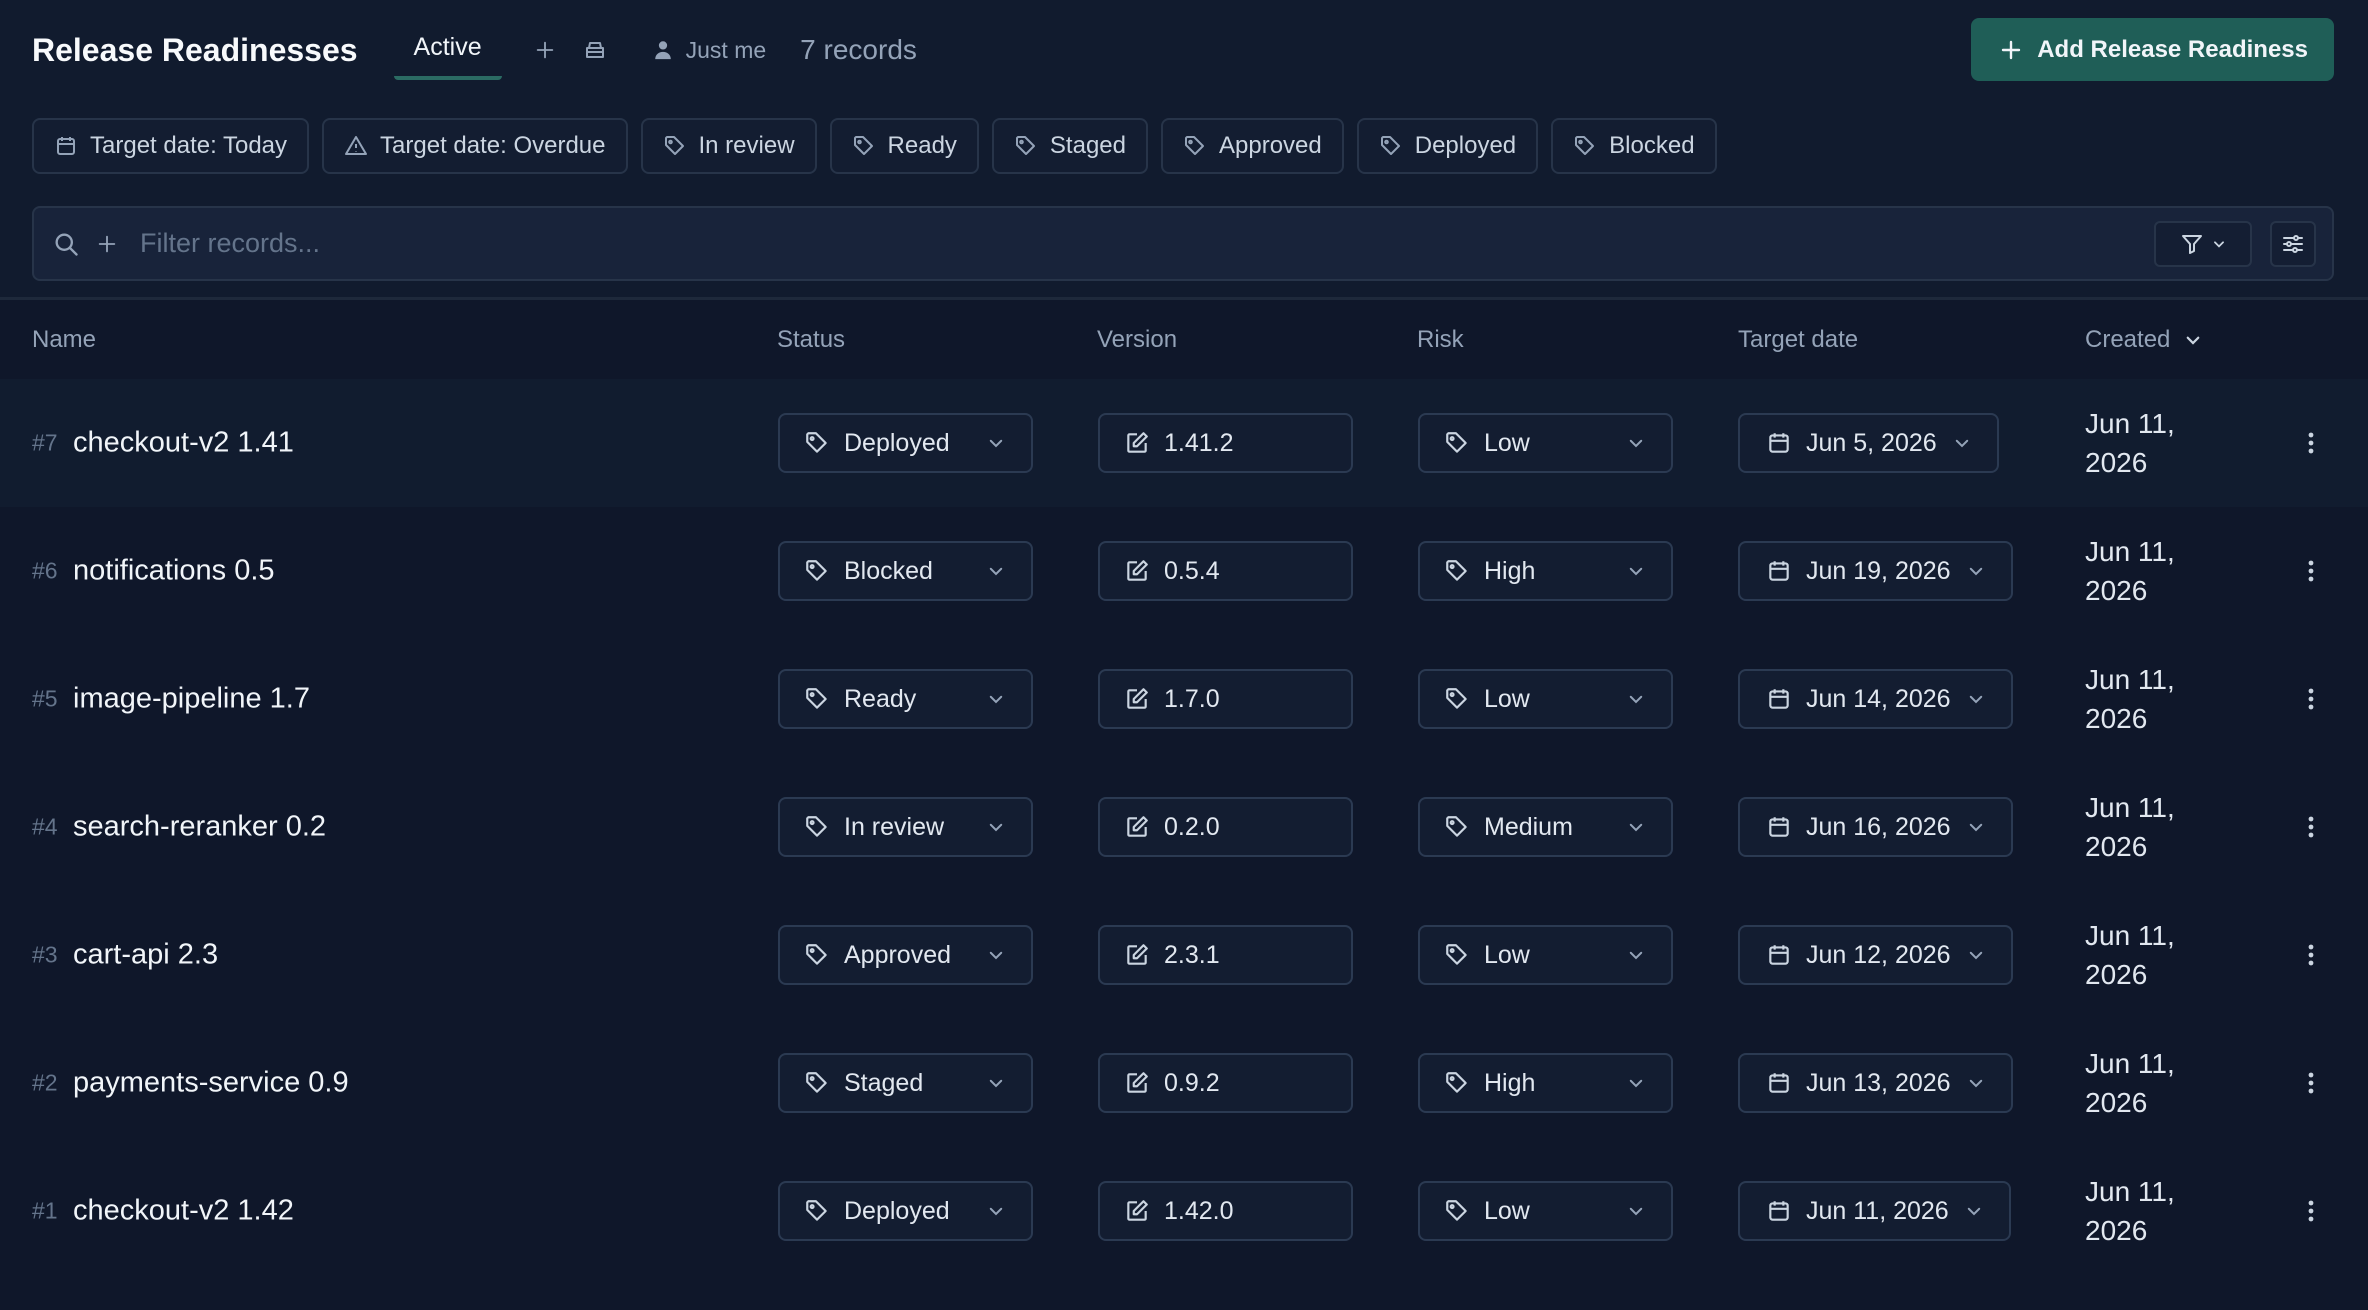  I want to click on version-field: 0.2.0, so click(1225, 827).